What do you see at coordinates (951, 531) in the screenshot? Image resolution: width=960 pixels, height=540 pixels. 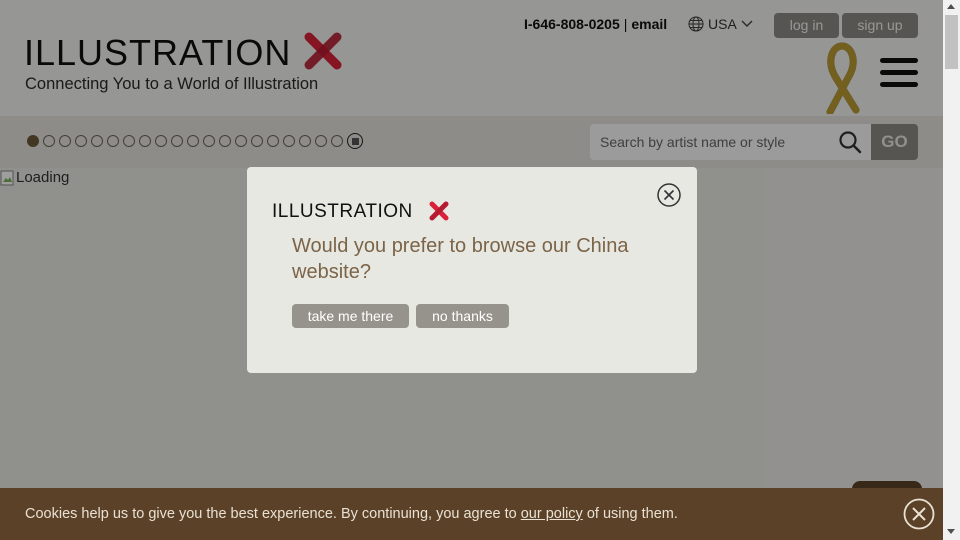 I see `scroll-down-arrow` at bounding box center [951, 531].